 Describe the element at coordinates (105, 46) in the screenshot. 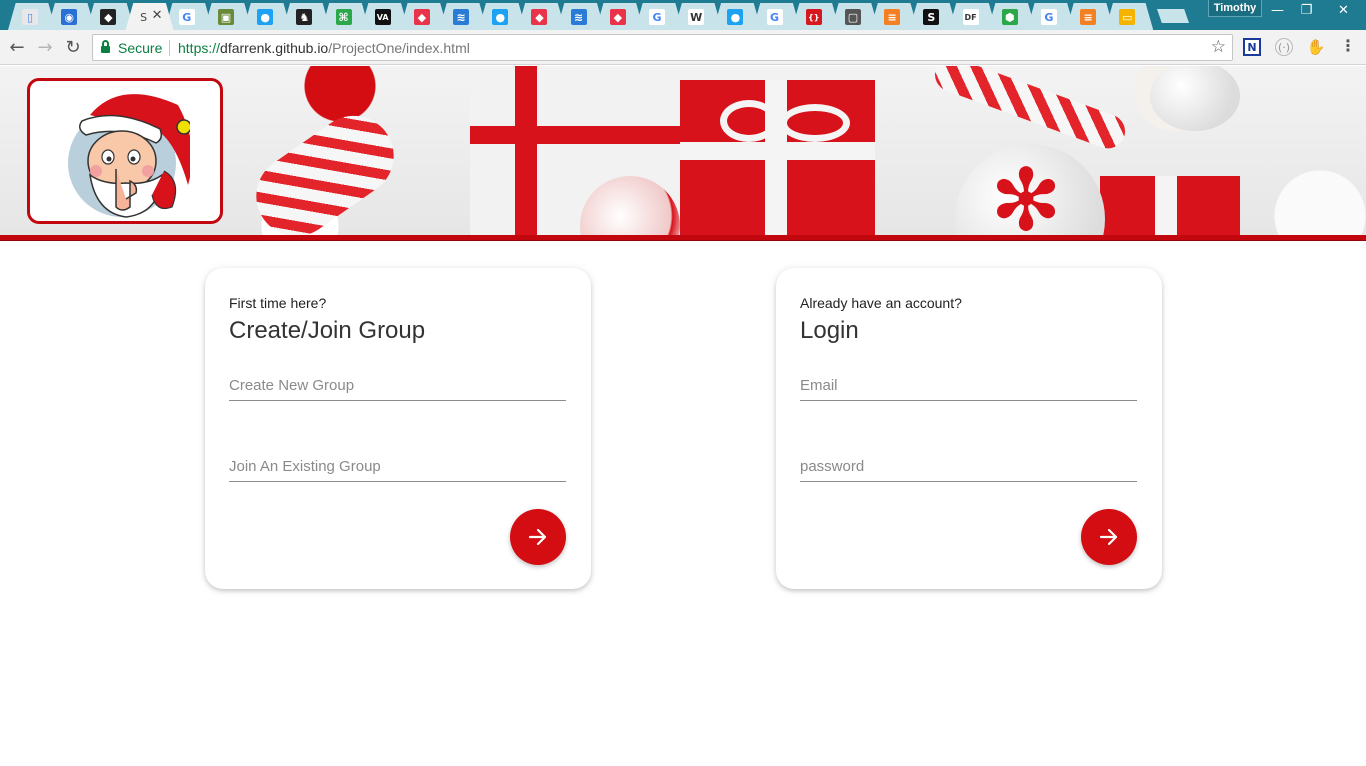

I see `lock-icon` at that location.